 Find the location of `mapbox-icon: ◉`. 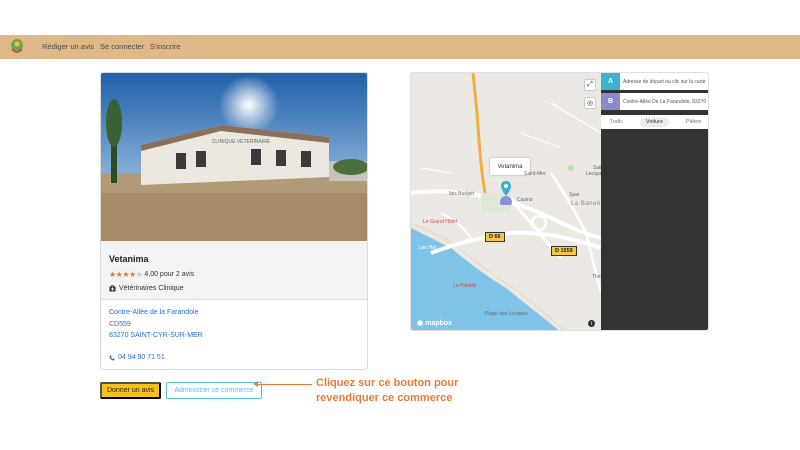

mapbox-icon: ◉ is located at coordinates (420, 323).